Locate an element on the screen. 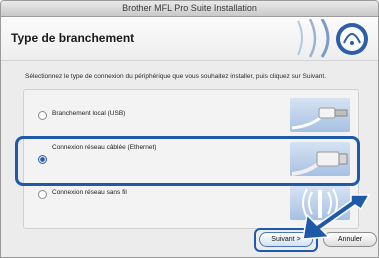 This screenshot has width=379, height=258. radio-wireless is located at coordinates (42, 194).